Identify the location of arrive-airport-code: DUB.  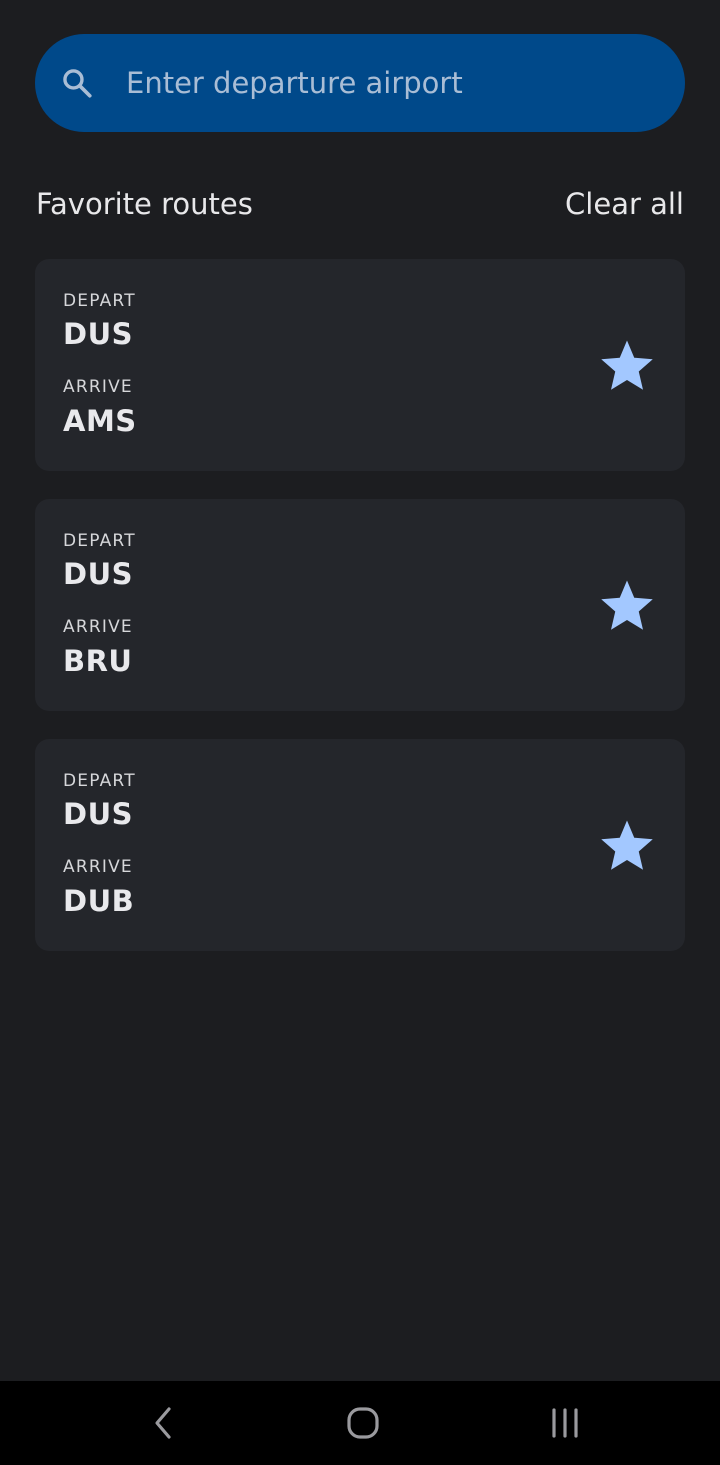
(99, 901).